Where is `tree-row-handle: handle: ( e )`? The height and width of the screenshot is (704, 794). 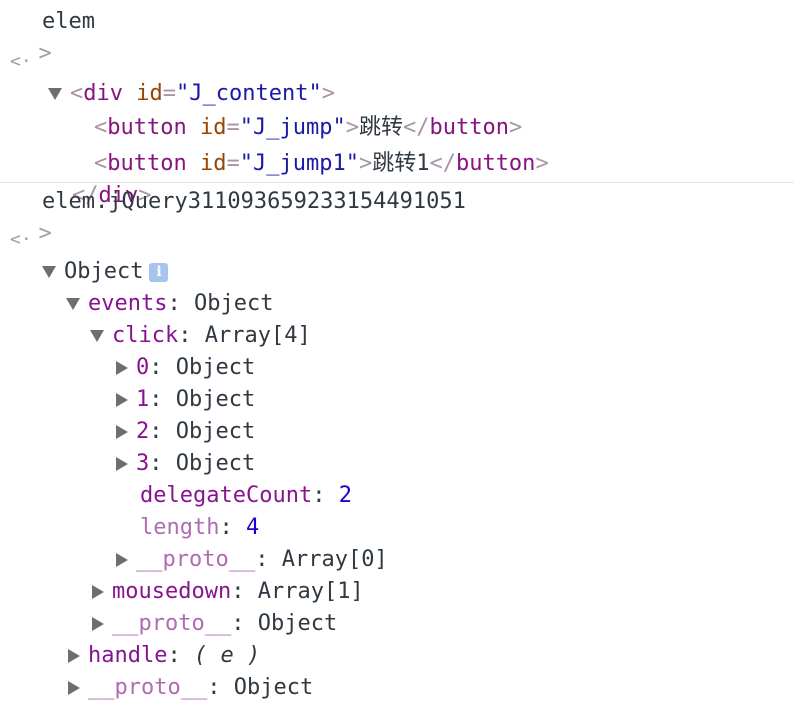
tree-row-handle: handle: ( e ) is located at coordinates (164, 638).